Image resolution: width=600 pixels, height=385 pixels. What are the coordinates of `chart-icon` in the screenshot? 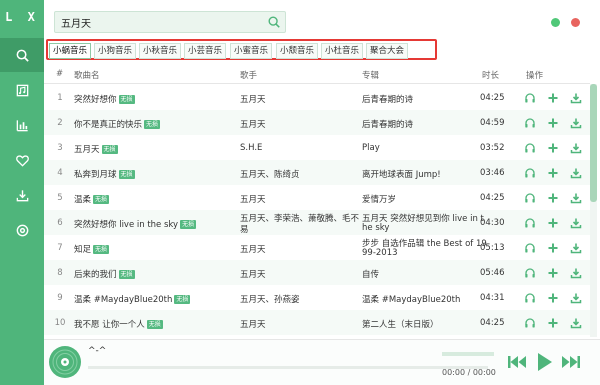 It's located at (22, 125).